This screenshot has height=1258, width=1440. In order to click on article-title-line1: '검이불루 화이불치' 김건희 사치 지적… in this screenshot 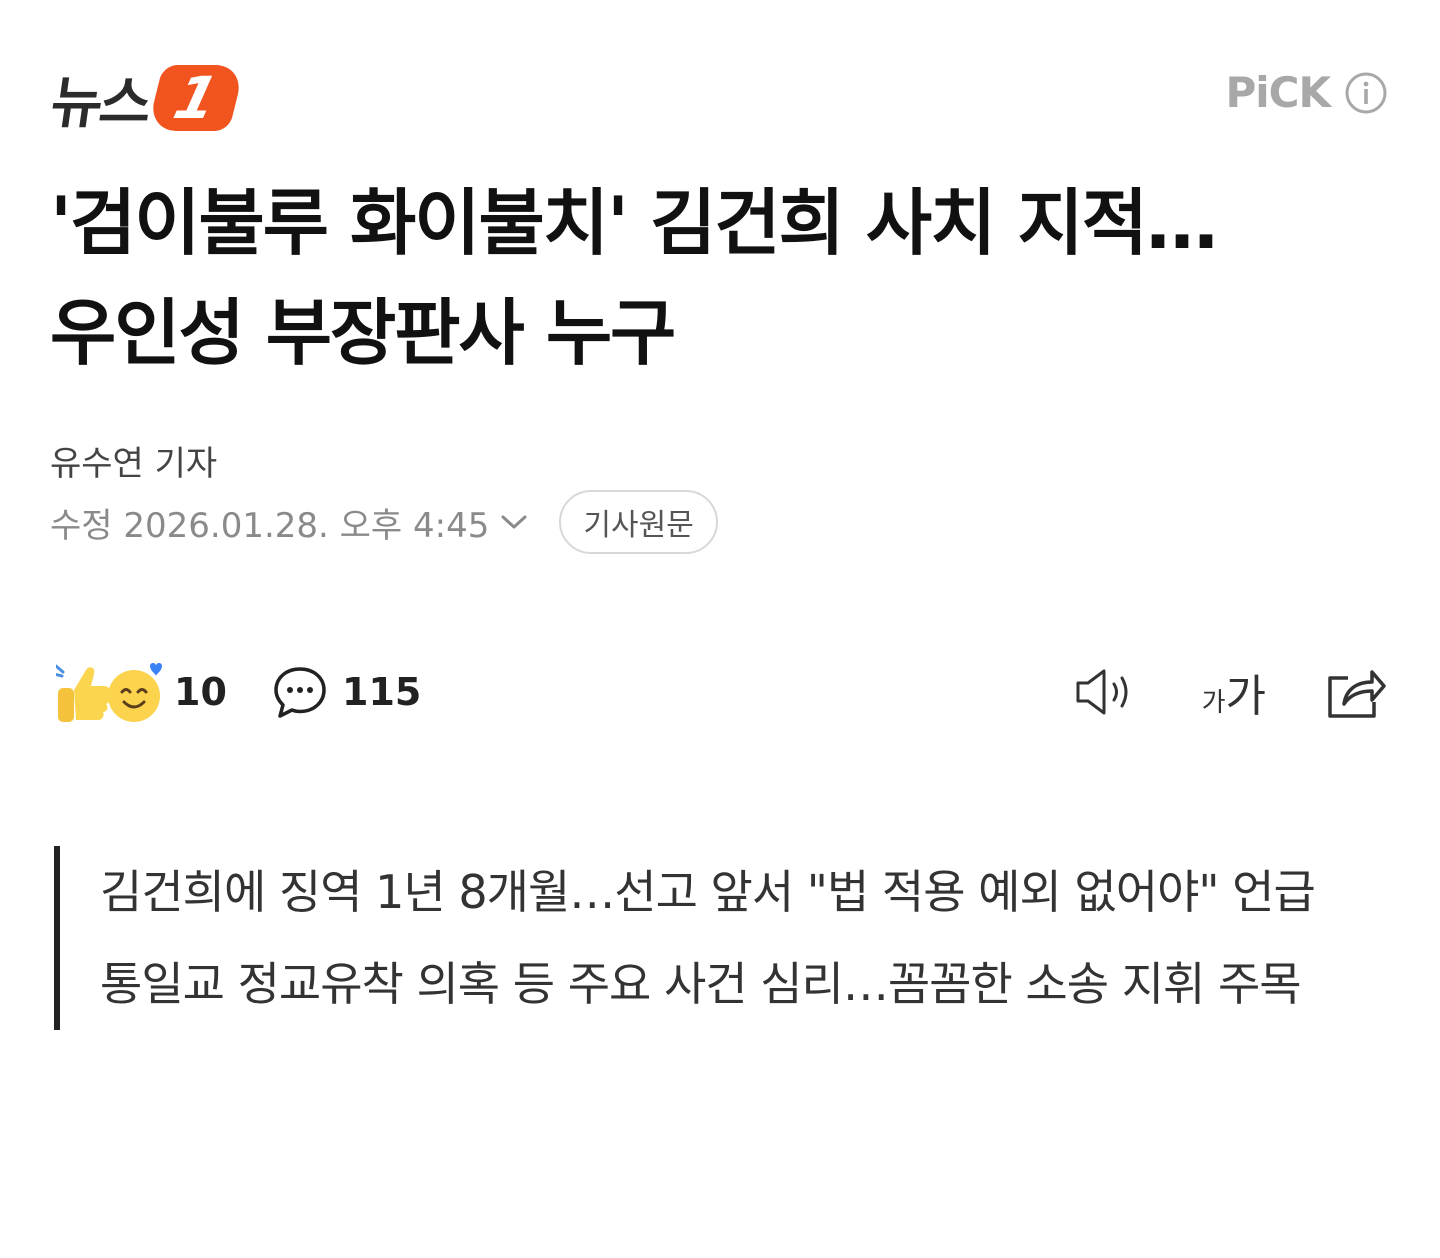, I will do `click(634, 223)`.